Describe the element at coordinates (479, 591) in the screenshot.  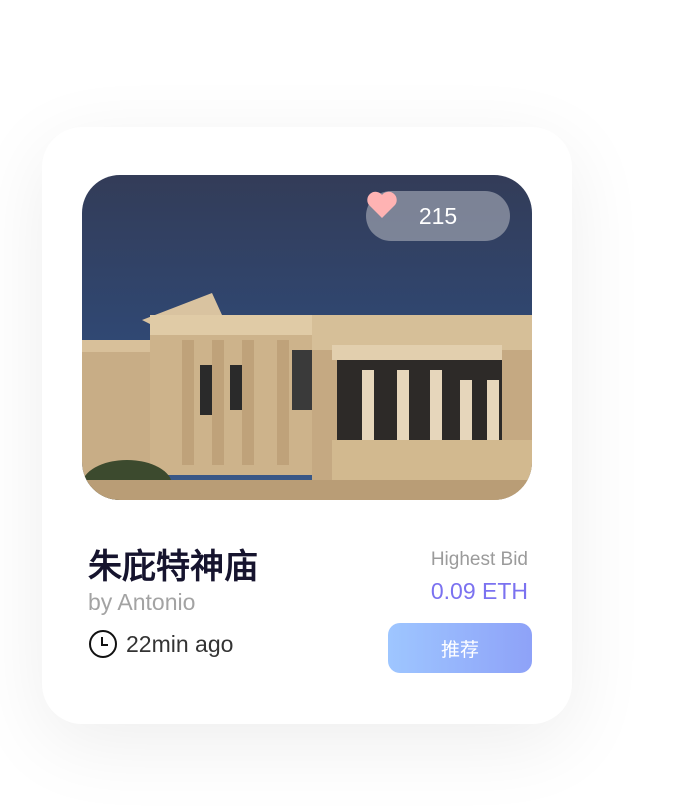
I see `highest-bid-value: 0.09 ETH` at that location.